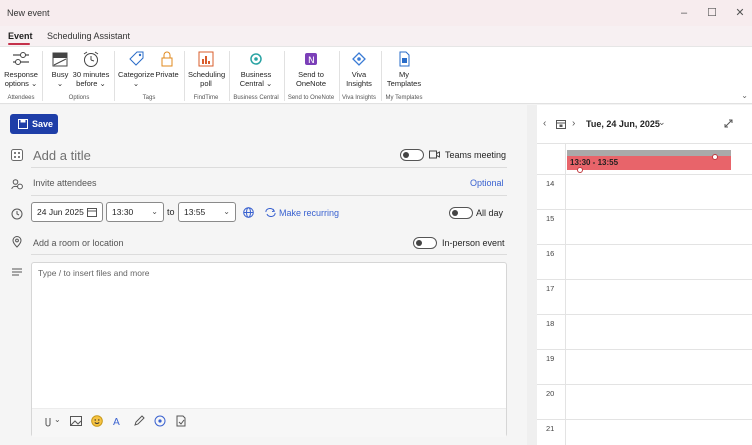  Describe the element at coordinates (550, 253) in the screenshot. I see `hour-label: 16` at that location.